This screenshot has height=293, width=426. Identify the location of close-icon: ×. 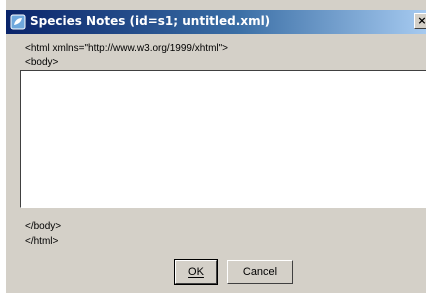
(420, 21).